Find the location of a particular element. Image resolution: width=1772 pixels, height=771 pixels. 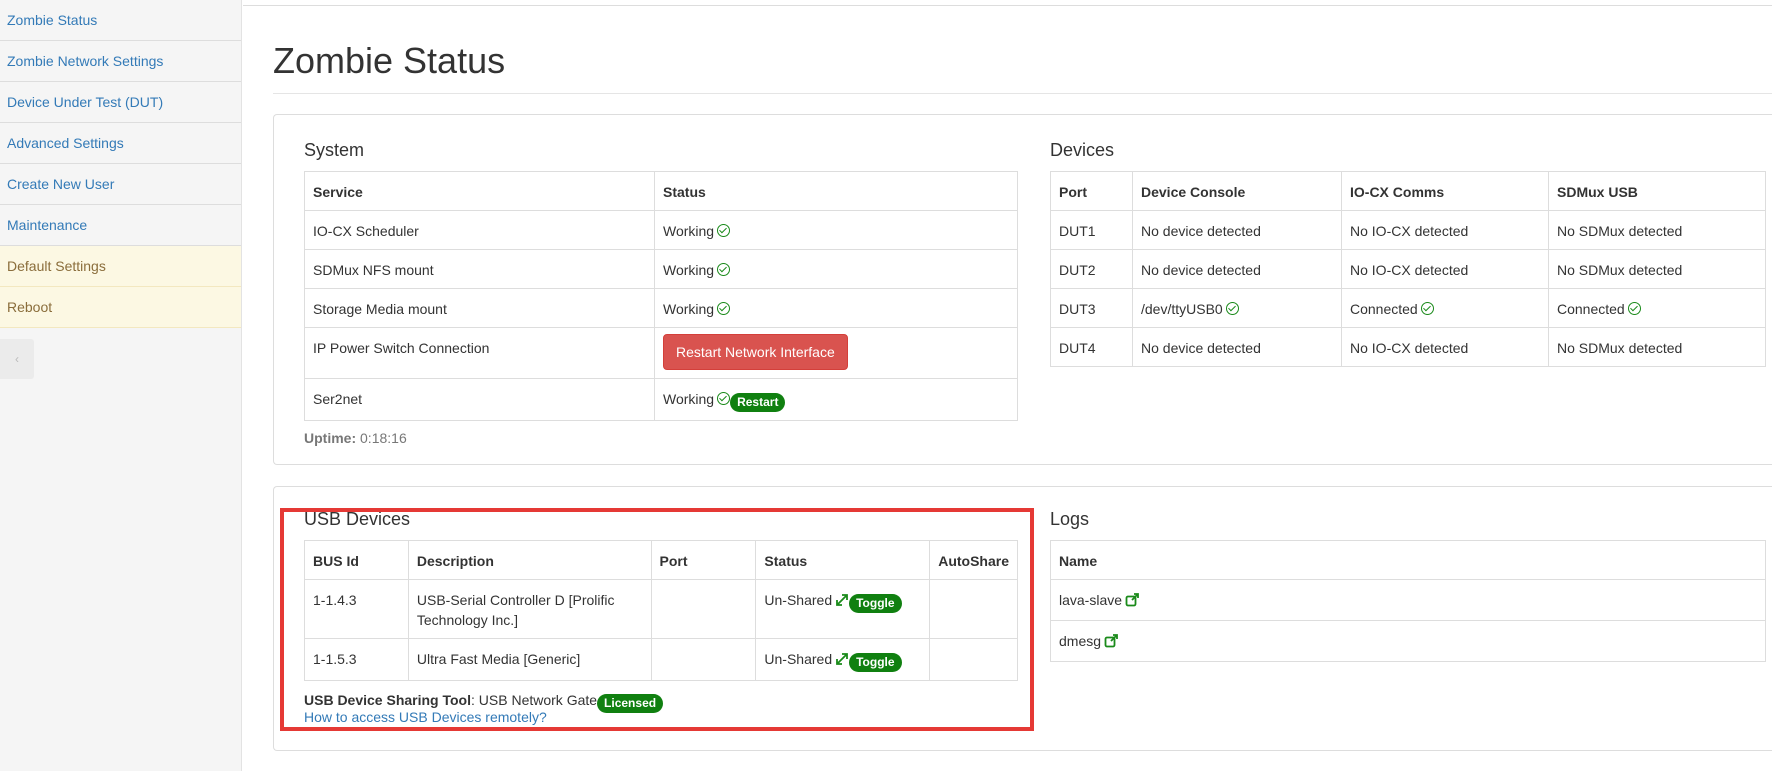

sidebar-item-advanced-settings: Advanced Settings is located at coordinates (120, 143).